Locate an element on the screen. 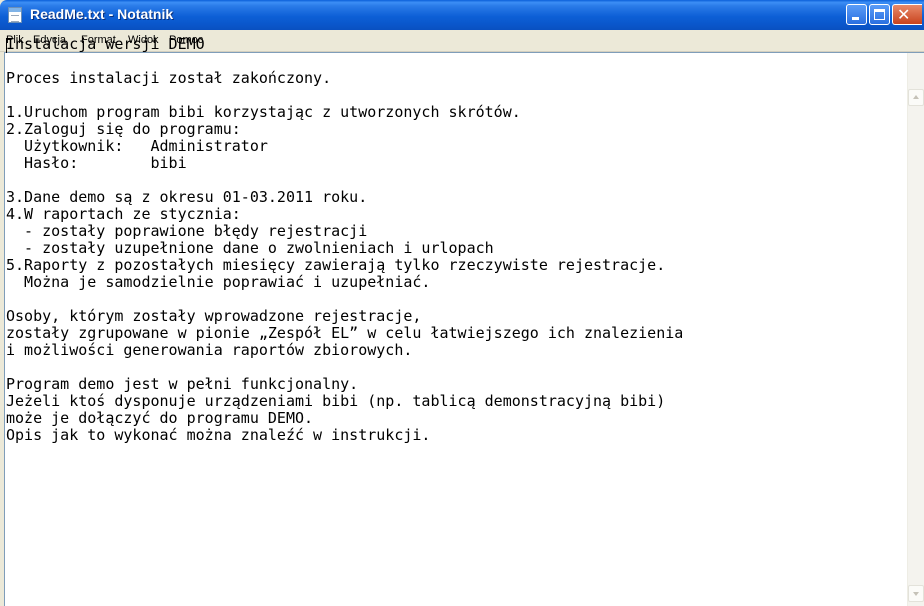  title-bar: ReadMe.txt - Notatnik ✕ is located at coordinates (462, 15).